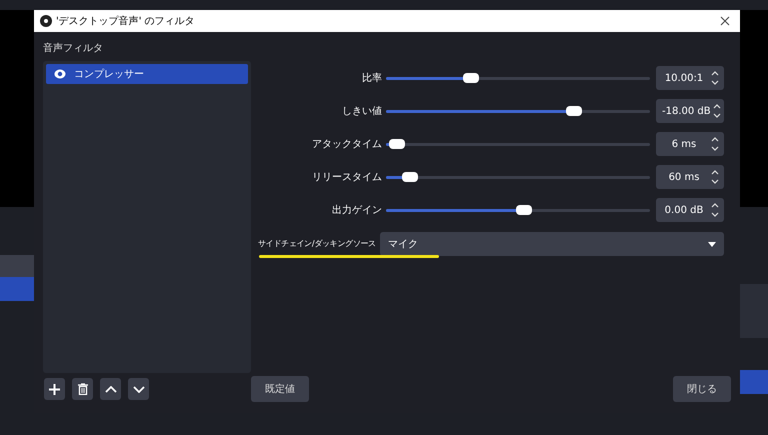 Image resolution: width=768 pixels, height=435 pixels. Describe the element at coordinates (712, 244) in the screenshot. I see `dropdown-arrow-icon` at that location.